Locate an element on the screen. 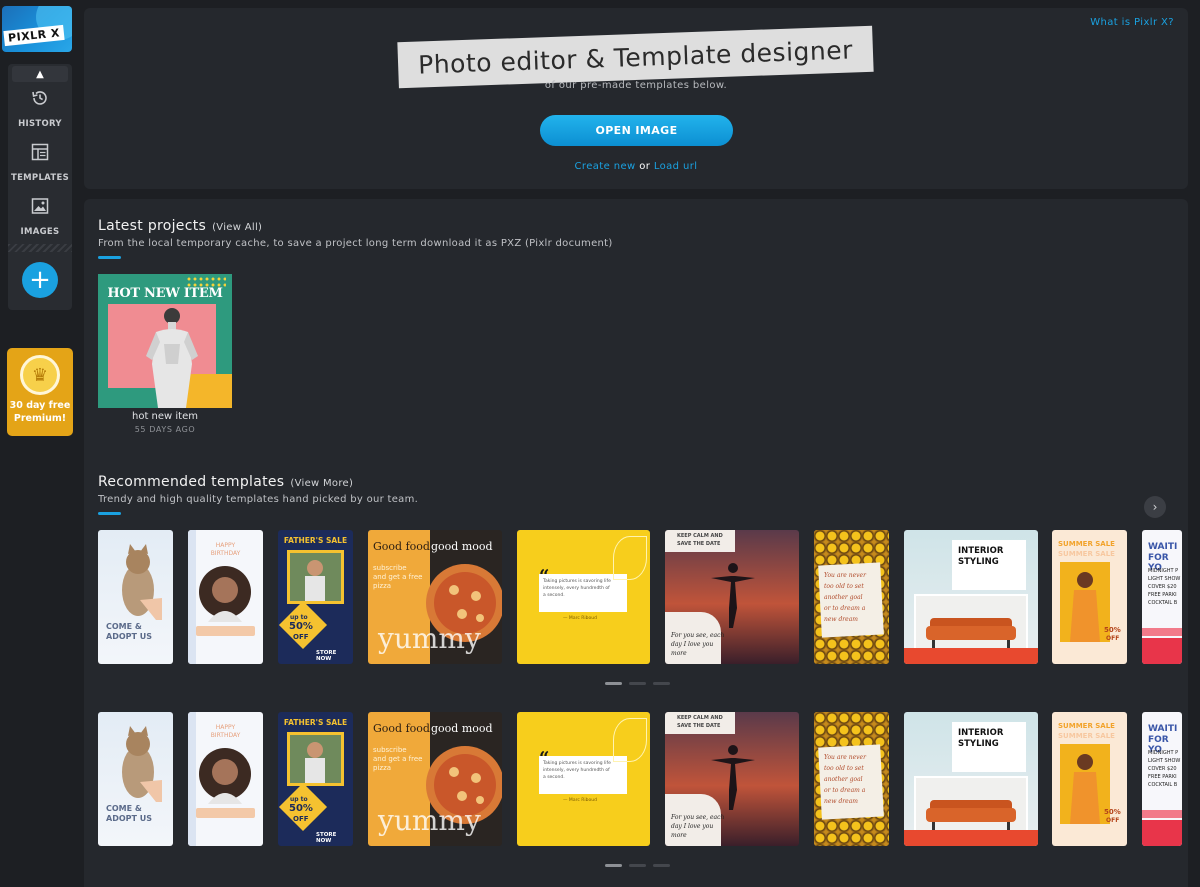 Image resolution: width=1200 pixels, height=887 pixels. template-text: up to is located at coordinates (299, 799).